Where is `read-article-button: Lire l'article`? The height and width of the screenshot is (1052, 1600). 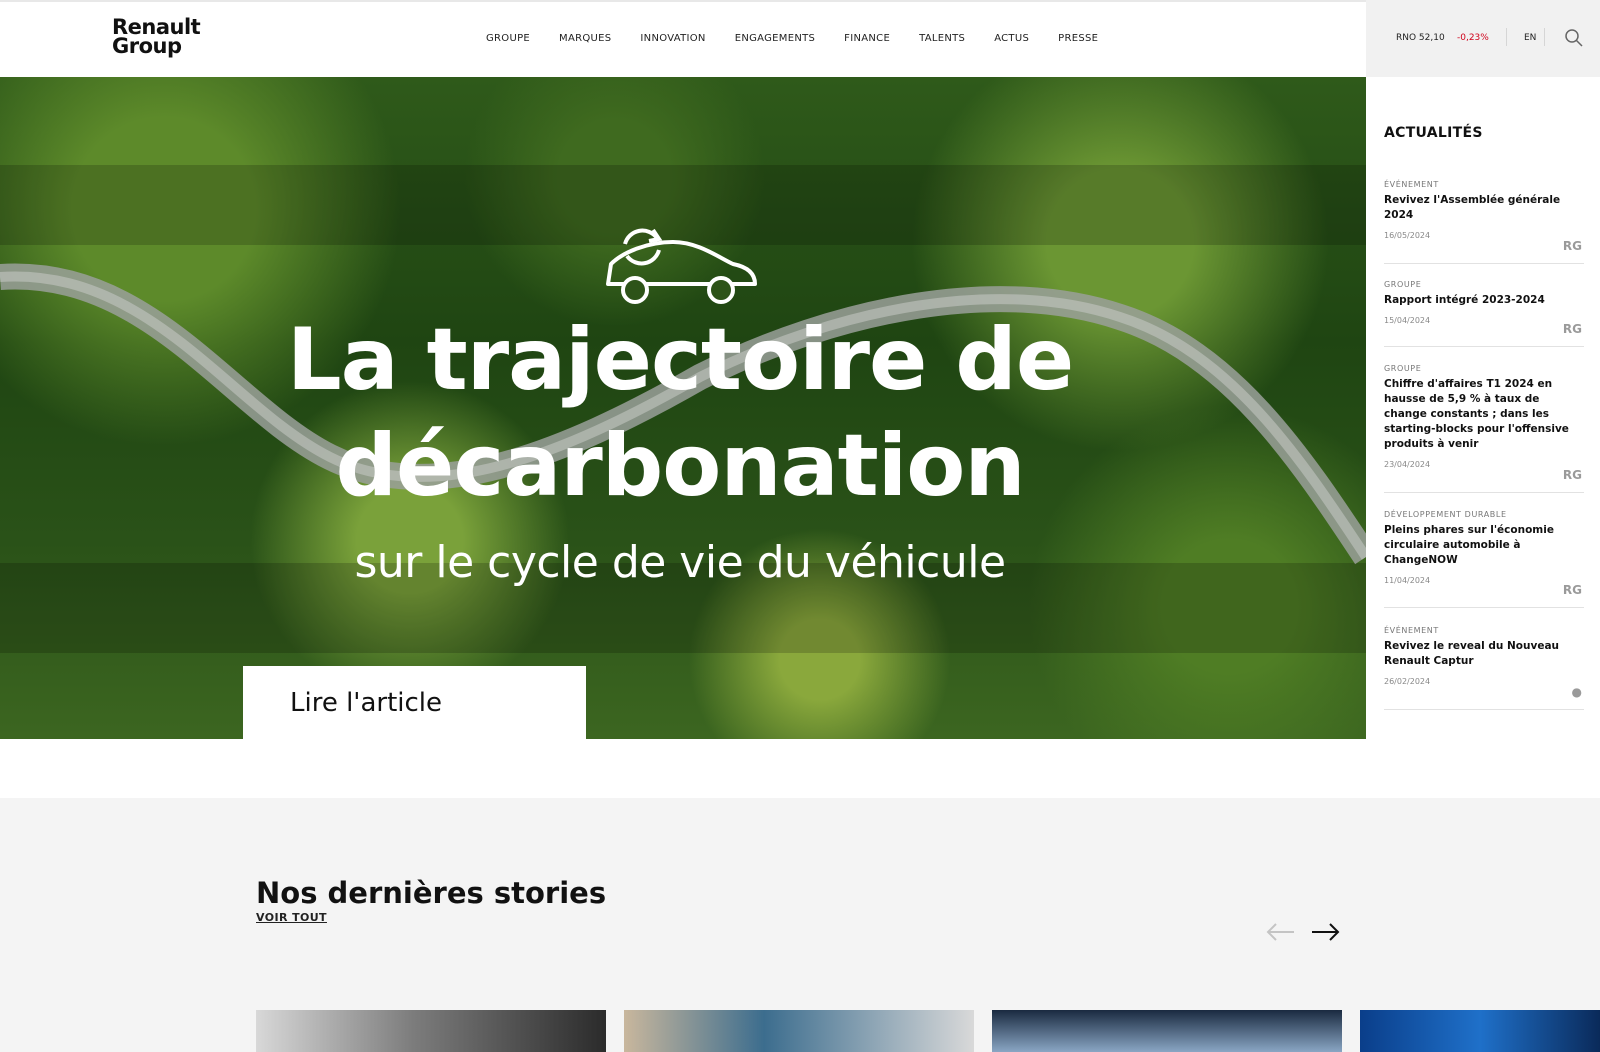 read-article-button: Lire l'article is located at coordinates (414, 702).